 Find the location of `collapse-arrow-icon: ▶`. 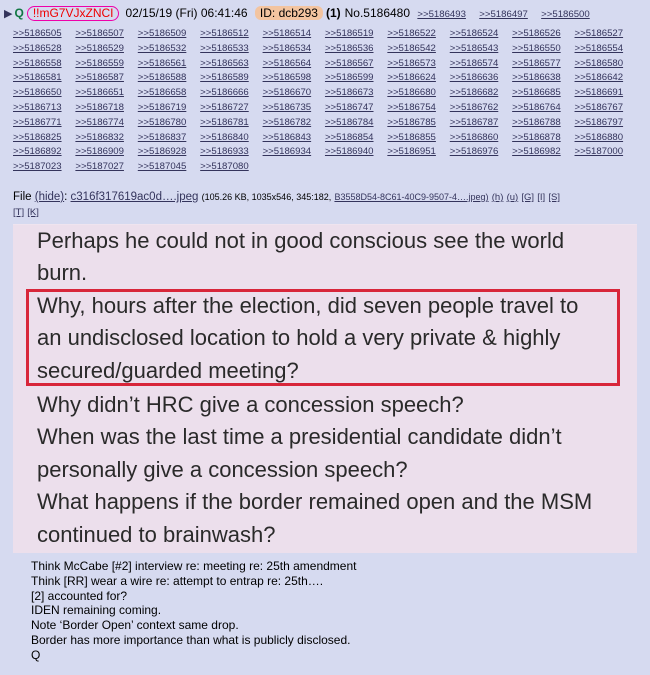

collapse-arrow-icon: ▶ is located at coordinates (8, 14).